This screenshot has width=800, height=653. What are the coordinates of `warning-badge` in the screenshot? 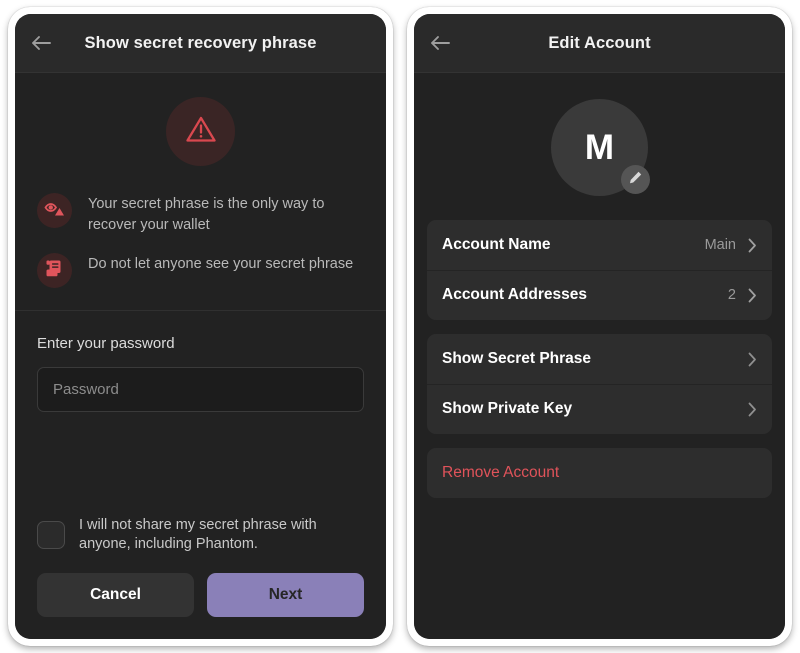 It's located at (200, 131).